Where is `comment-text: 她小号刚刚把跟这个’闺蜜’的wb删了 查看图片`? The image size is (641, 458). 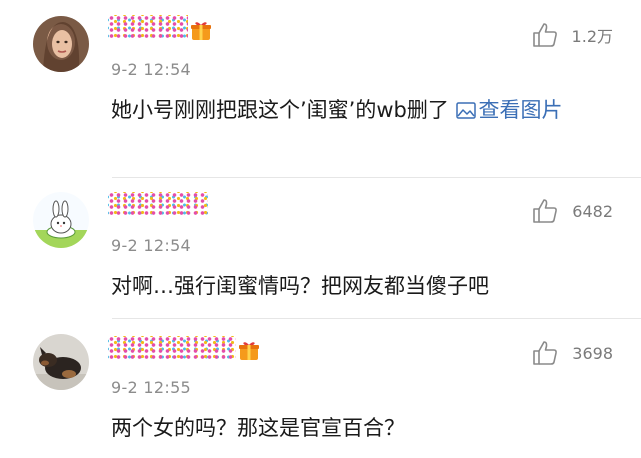 comment-text: 她小号刚刚把跟这个’闺蜜’的wb删了 查看图片 is located at coordinates (356, 110).